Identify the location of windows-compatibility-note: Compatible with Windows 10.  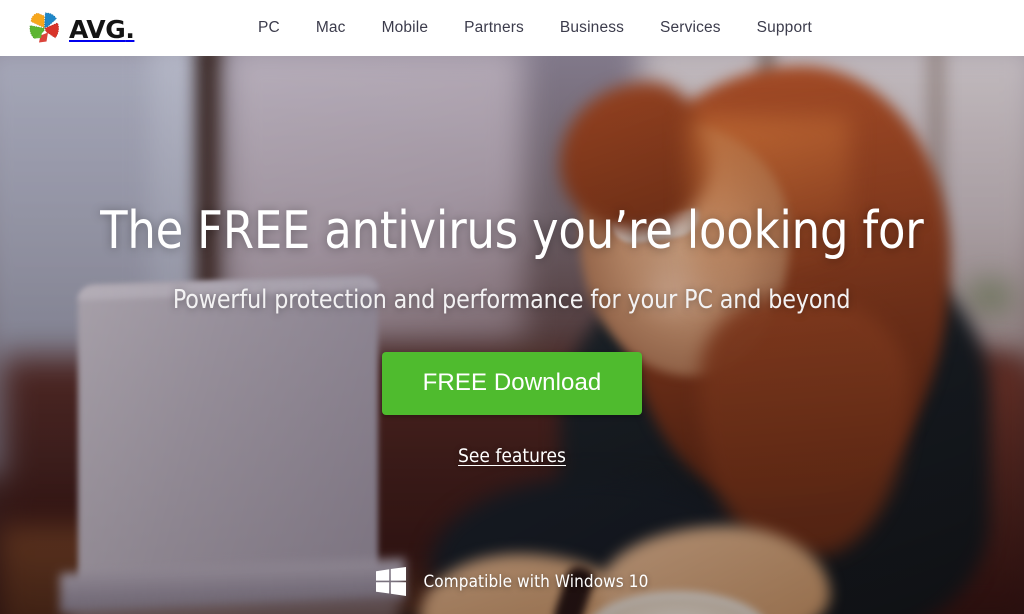
(512, 581).